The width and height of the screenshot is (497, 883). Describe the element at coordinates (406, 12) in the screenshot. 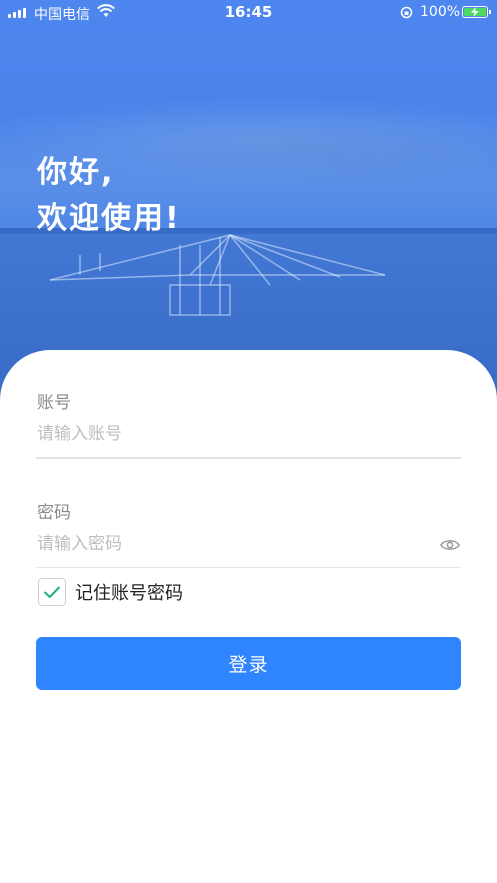

I see `orientation-lock-icon` at that location.